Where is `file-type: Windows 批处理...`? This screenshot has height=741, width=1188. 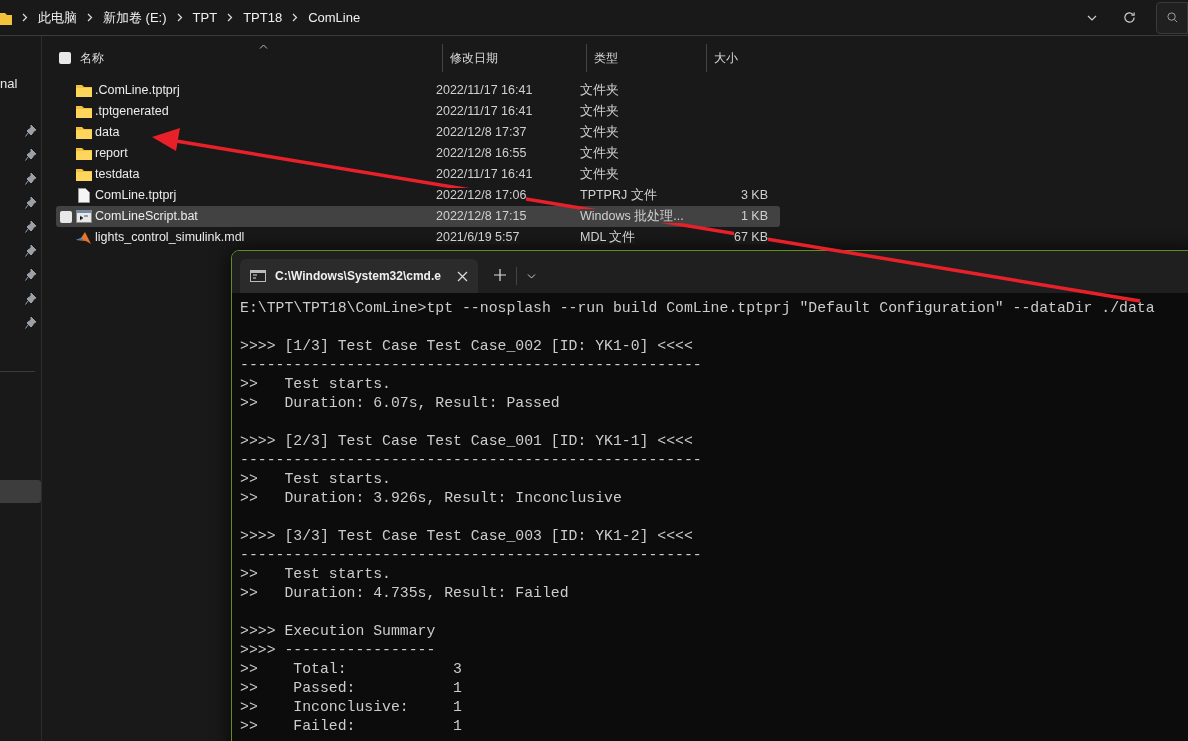 file-type: Windows 批处理... is located at coordinates (632, 216).